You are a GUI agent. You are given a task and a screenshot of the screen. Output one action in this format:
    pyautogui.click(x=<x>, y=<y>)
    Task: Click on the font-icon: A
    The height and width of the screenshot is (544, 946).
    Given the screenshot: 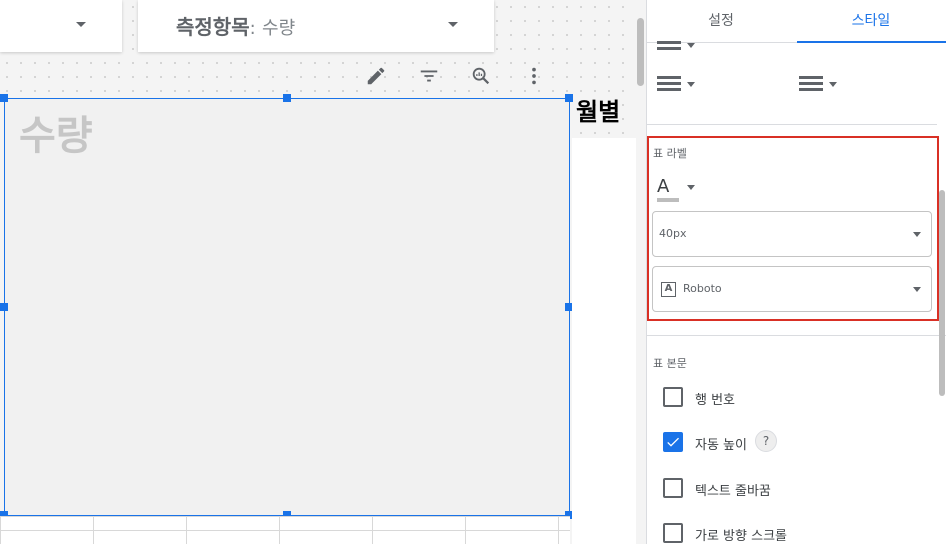 What is the action you would take?
    pyautogui.click(x=668, y=289)
    